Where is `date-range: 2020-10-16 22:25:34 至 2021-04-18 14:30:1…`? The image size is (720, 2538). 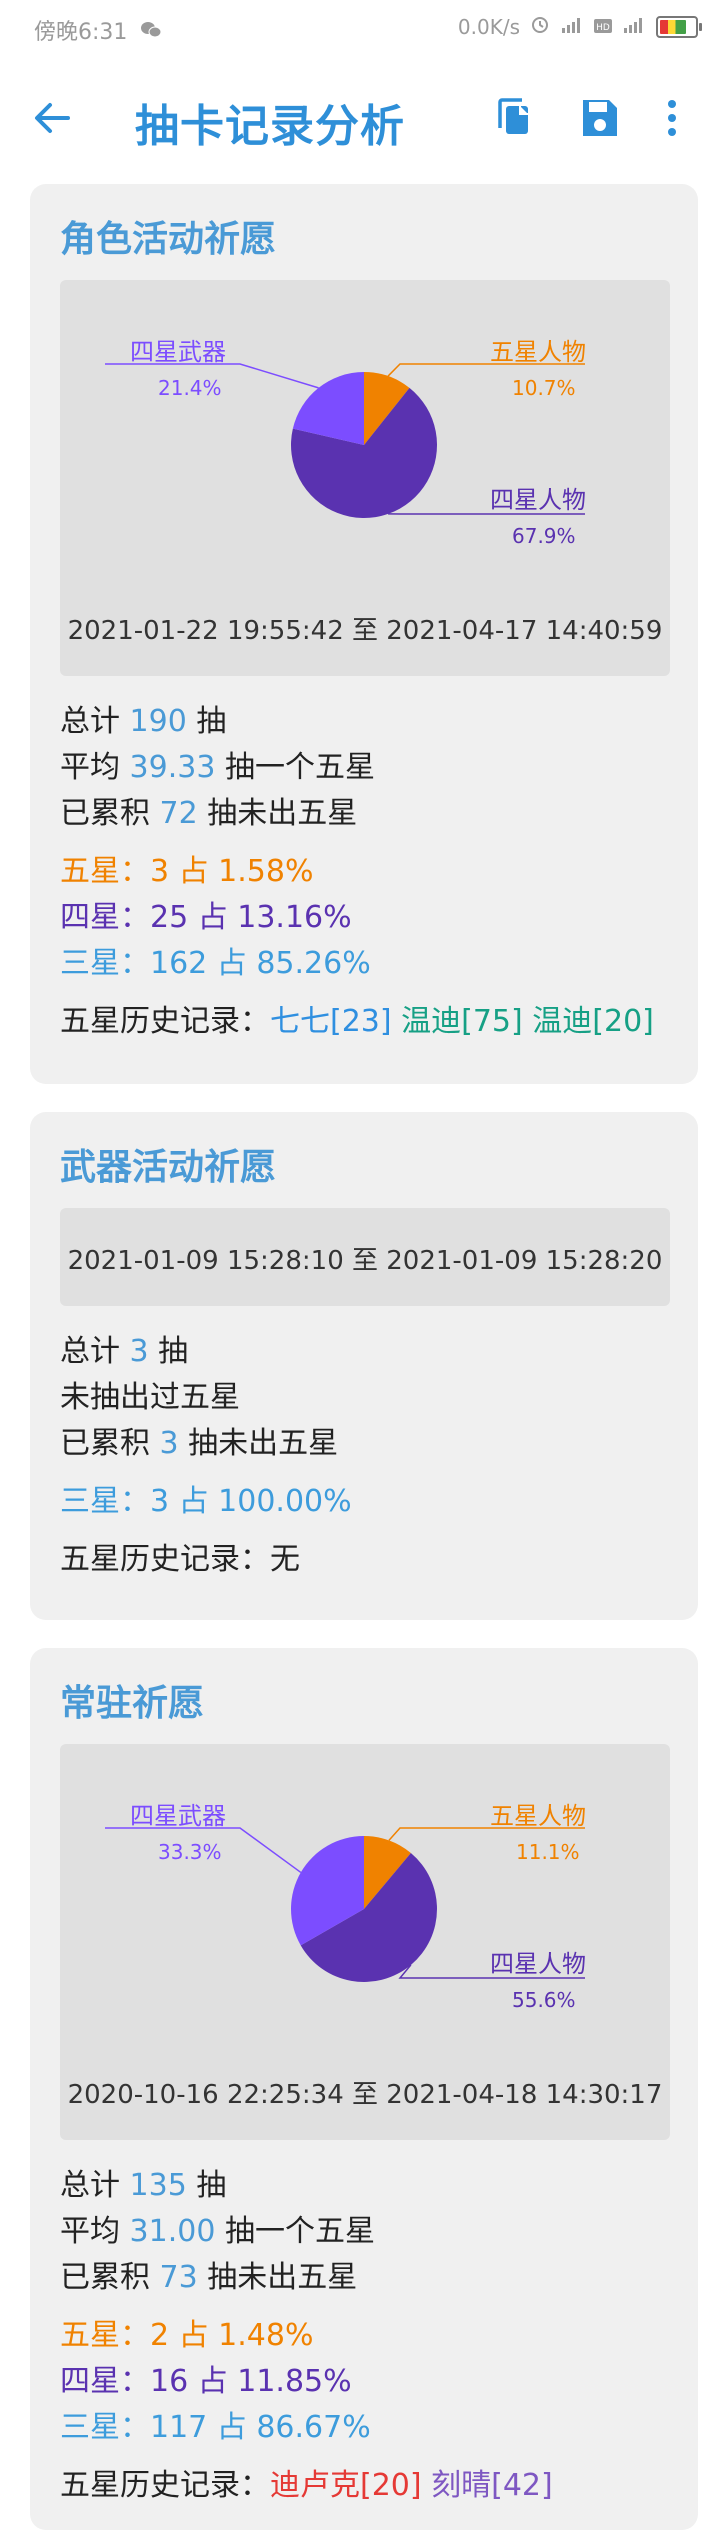 date-range: 2020-10-16 22:25:34 至 2021-04-18 14:30:1… is located at coordinates (365, 2095).